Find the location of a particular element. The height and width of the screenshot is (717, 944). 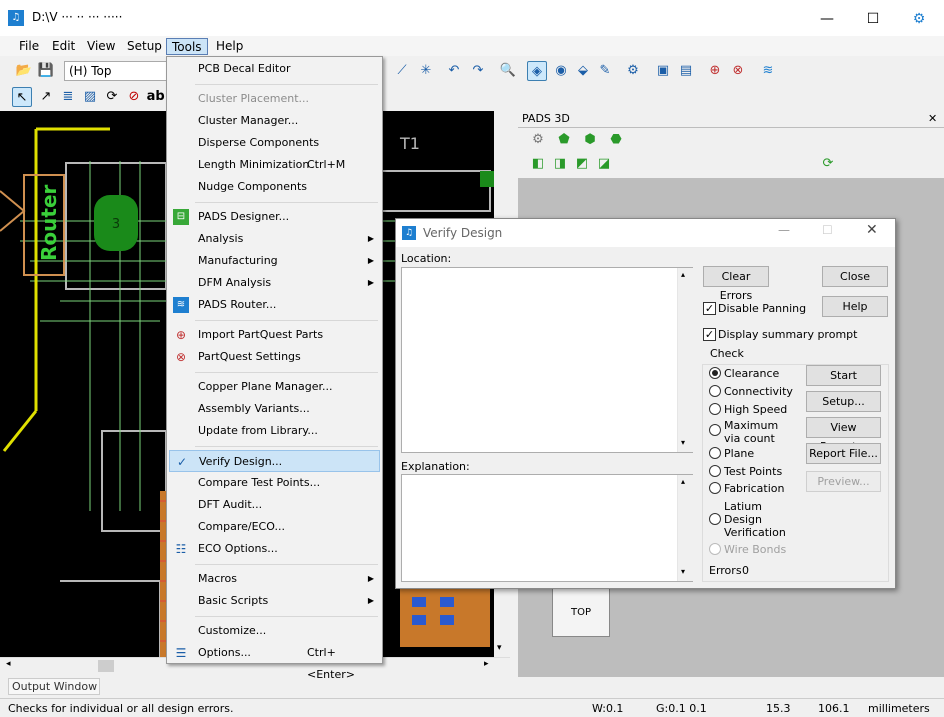

dialog-maximize-button: ☐ is located at coordinates (827, 230).